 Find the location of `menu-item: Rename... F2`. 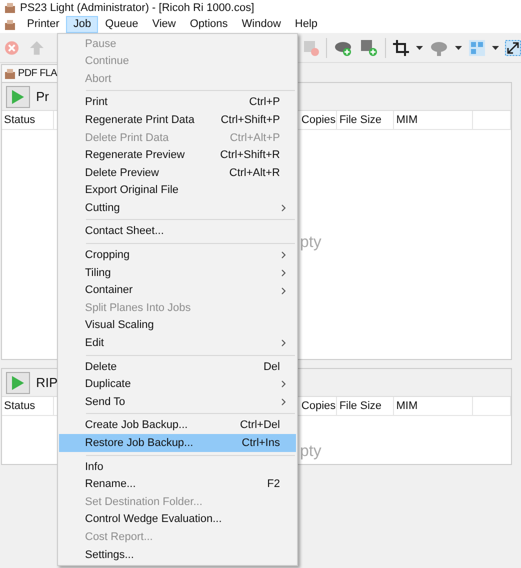

menu-item: Rename... F2 is located at coordinates (177, 485).